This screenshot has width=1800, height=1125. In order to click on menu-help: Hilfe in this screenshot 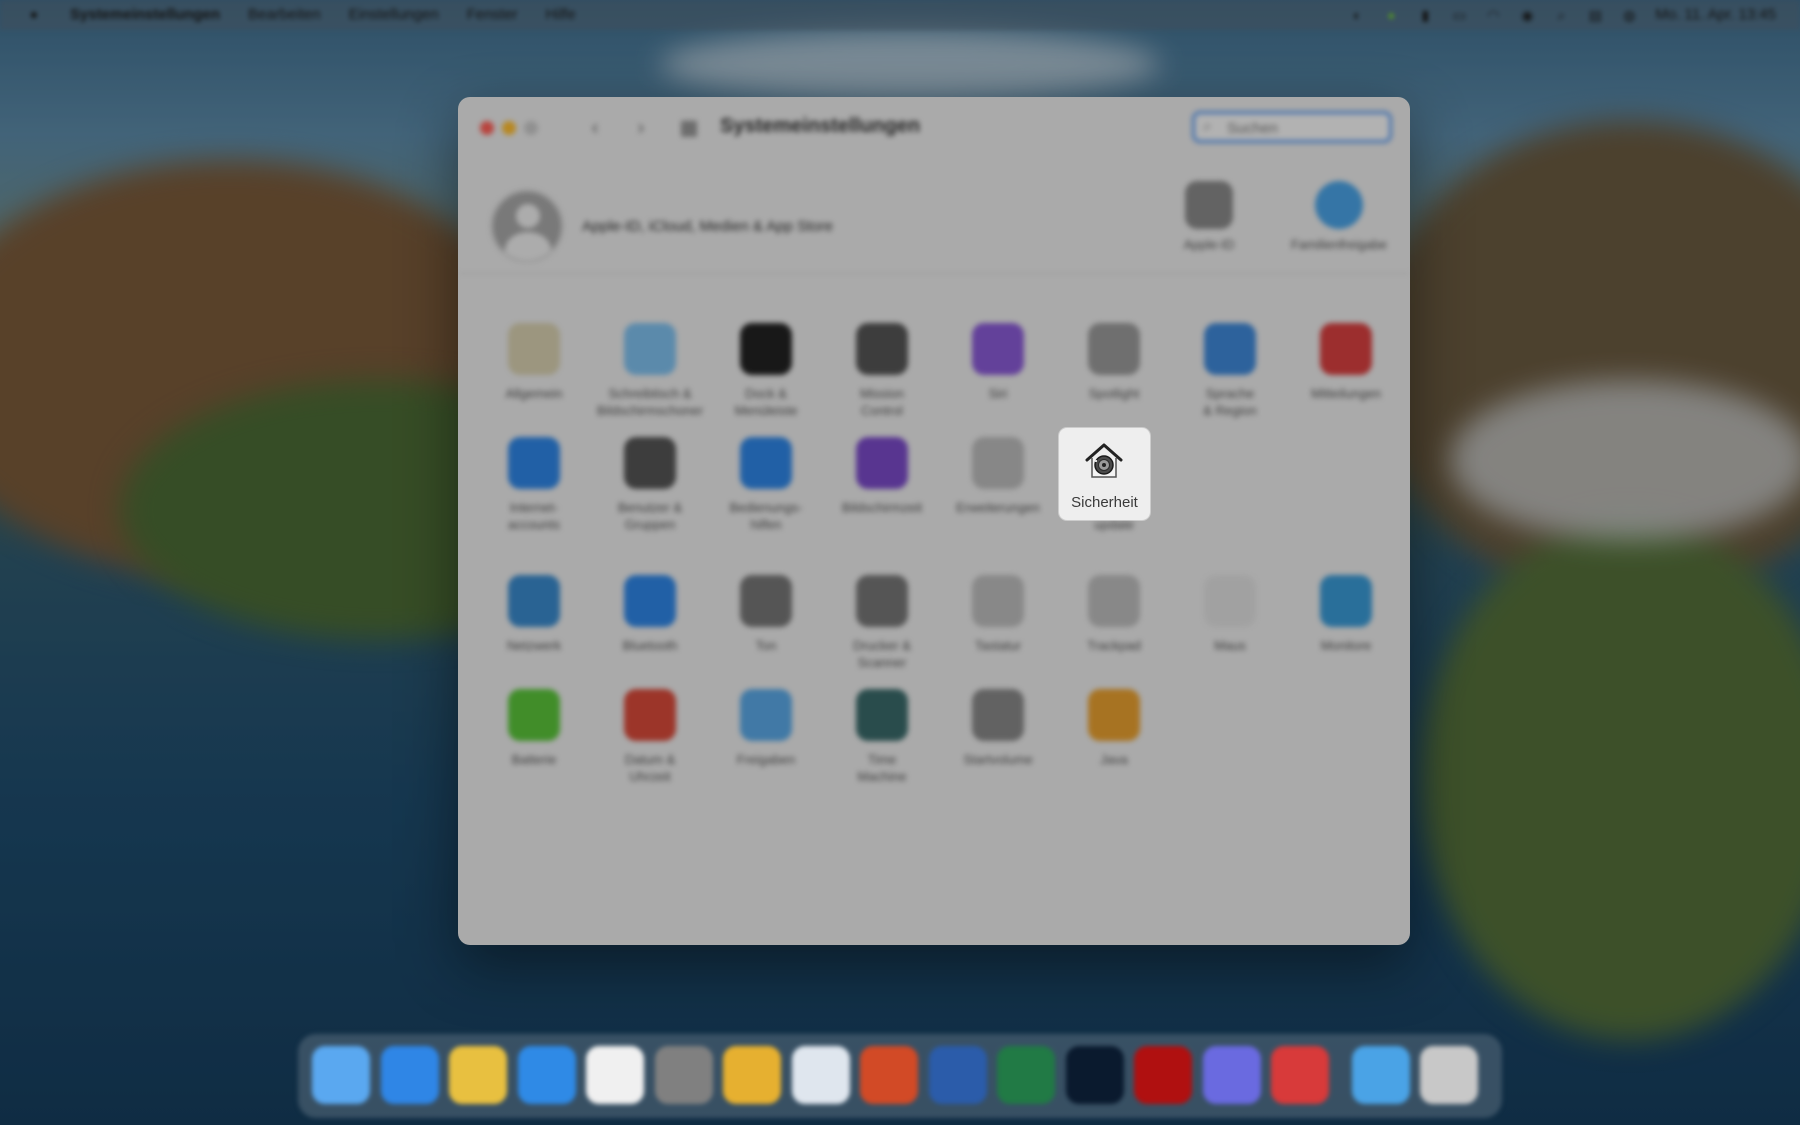, I will do `click(561, 14)`.